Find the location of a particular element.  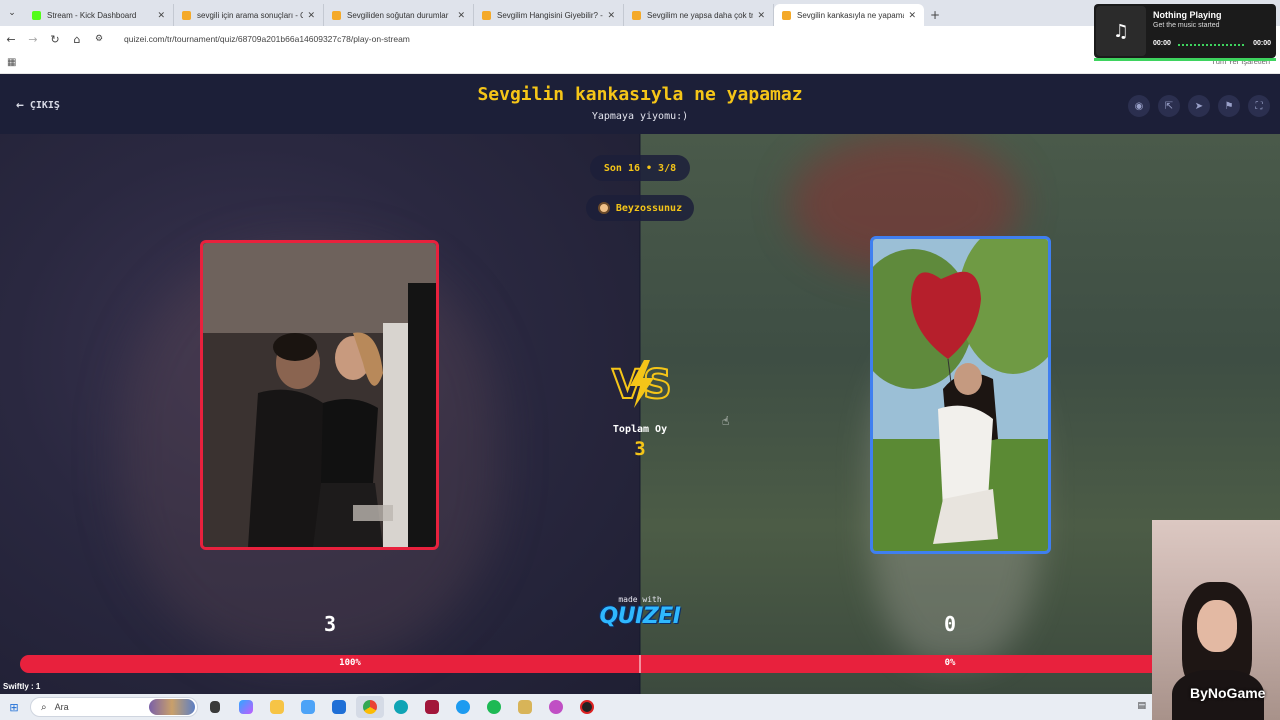

music-time-start: 00:00 is located at coordinates (1162, 43).